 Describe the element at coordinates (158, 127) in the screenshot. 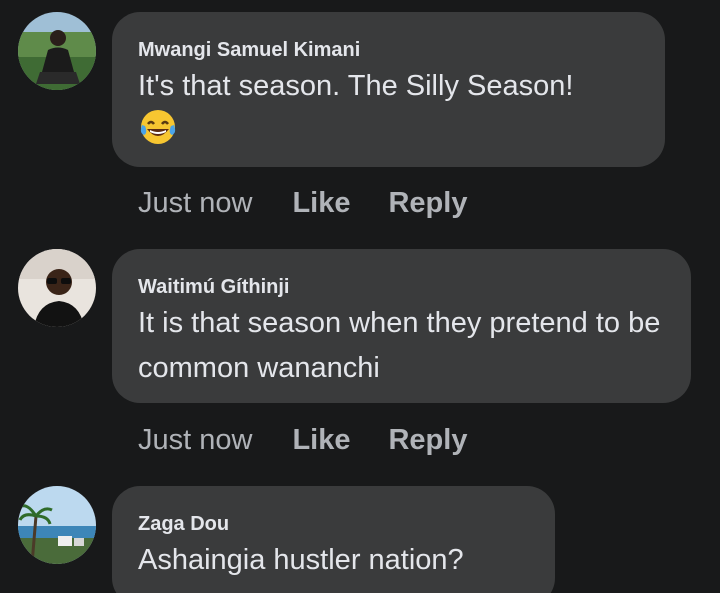

I see `tears-of-joy-emoji-icon` at that location.